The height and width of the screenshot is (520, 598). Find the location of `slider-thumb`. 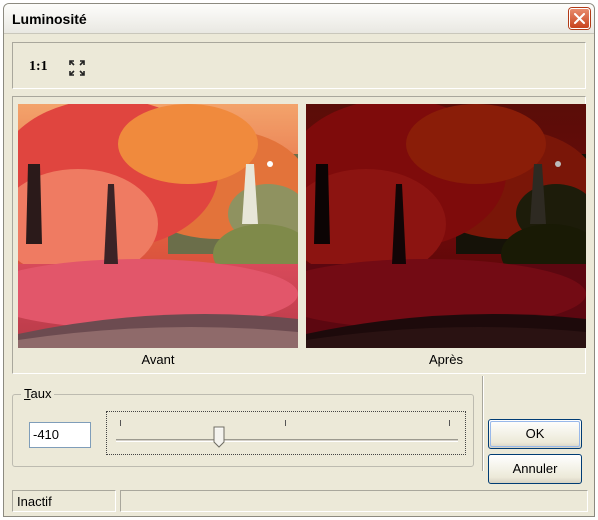

slider-thumb is located at coordinates (219, 437).